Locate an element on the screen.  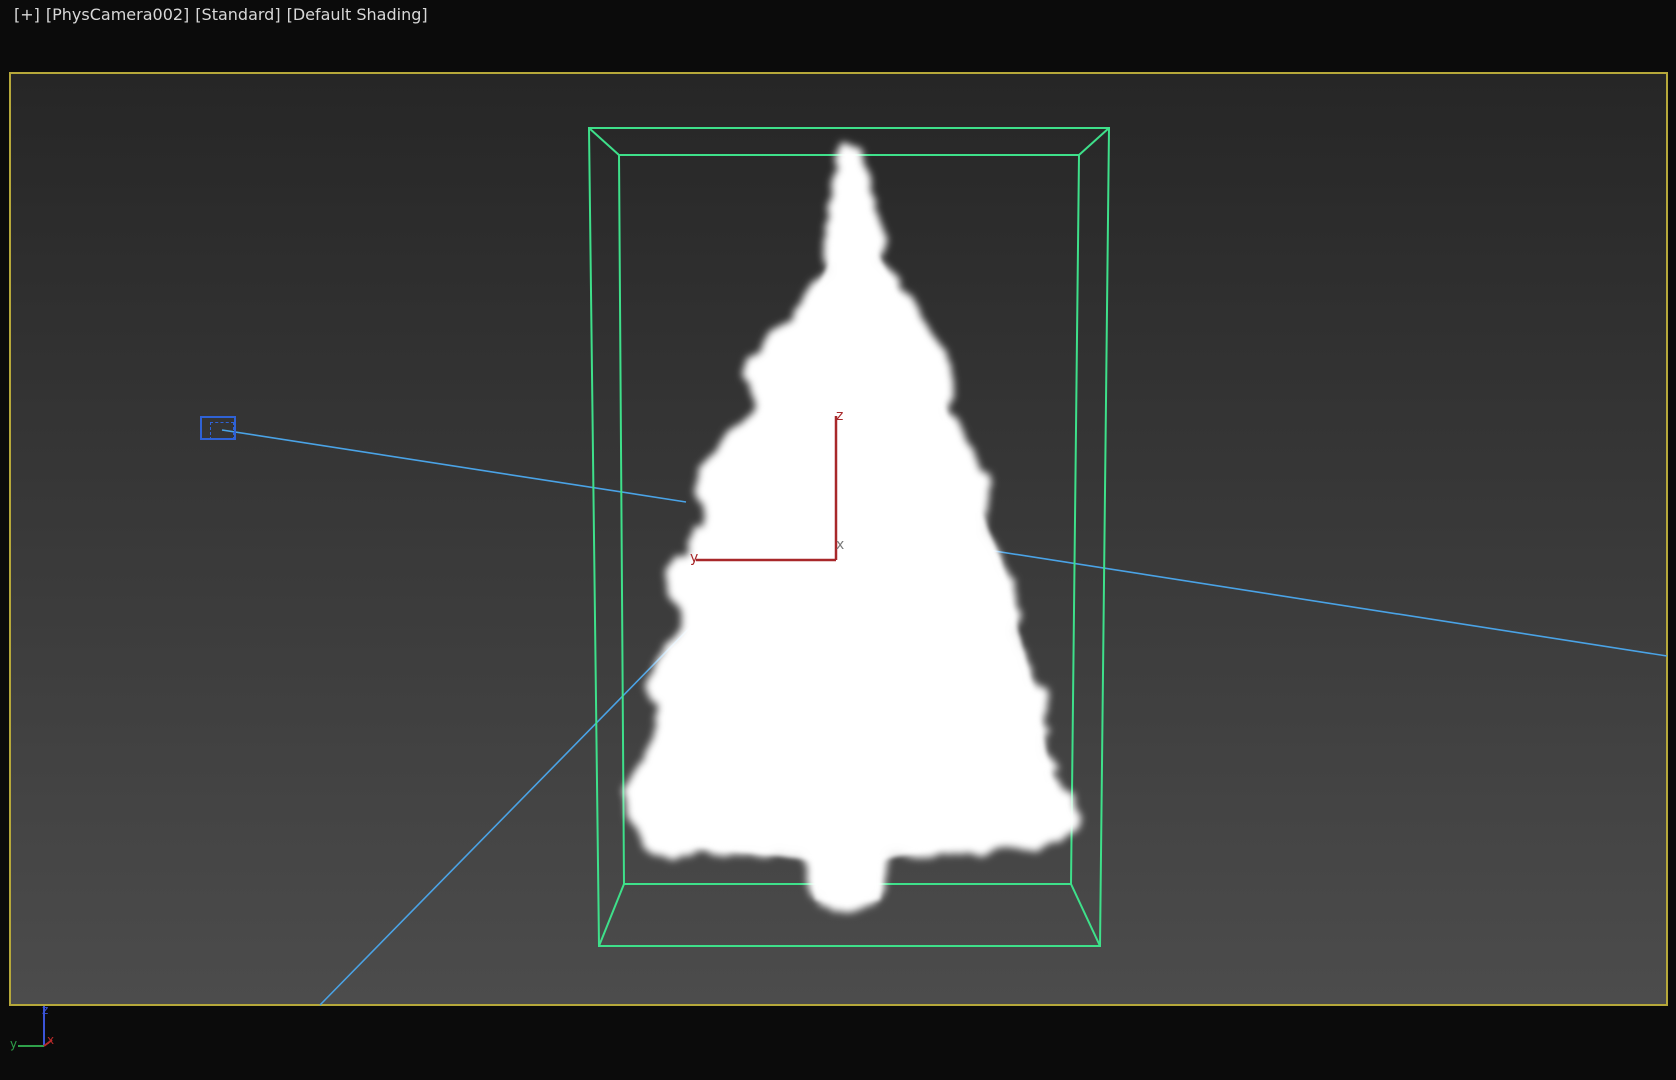
gizmo-x-label: x is located at coordinates (840, 545).